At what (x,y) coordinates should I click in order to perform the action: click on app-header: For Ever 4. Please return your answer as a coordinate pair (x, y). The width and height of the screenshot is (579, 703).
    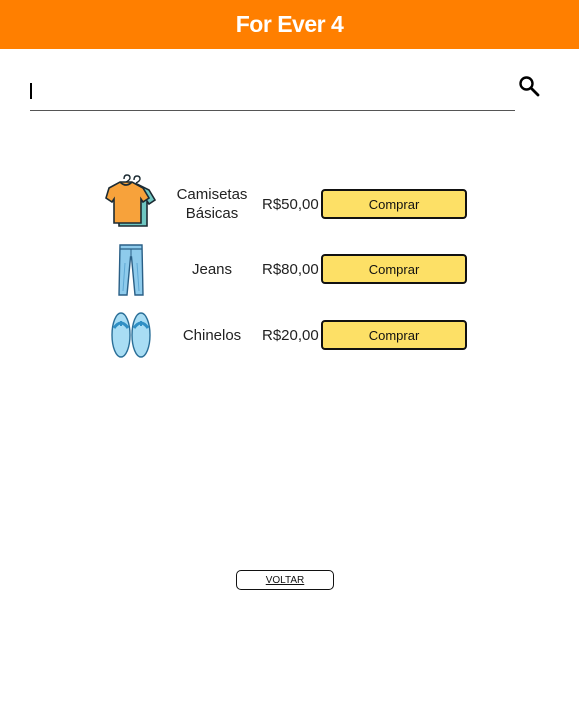
    Looking at the image, I should click on (289, 24).